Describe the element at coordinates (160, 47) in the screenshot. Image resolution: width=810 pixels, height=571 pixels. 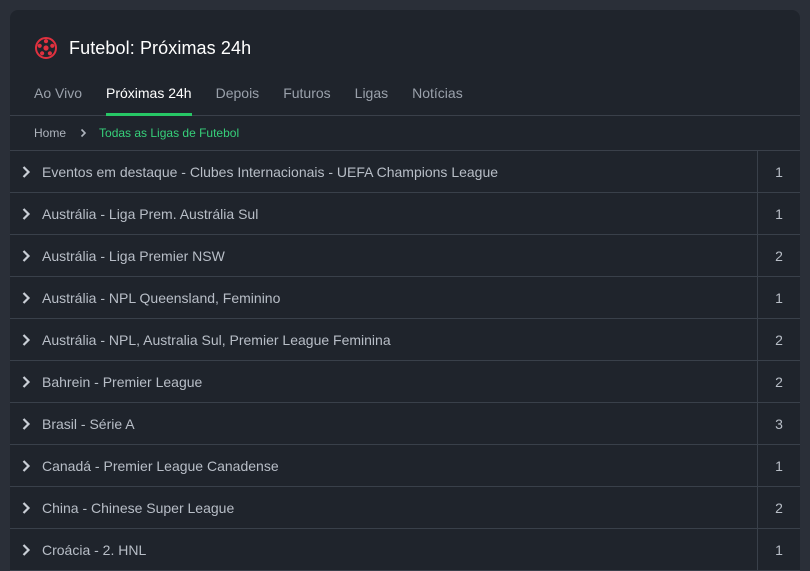
I see `page-title: Futebol: Próximas 24h` at that location.